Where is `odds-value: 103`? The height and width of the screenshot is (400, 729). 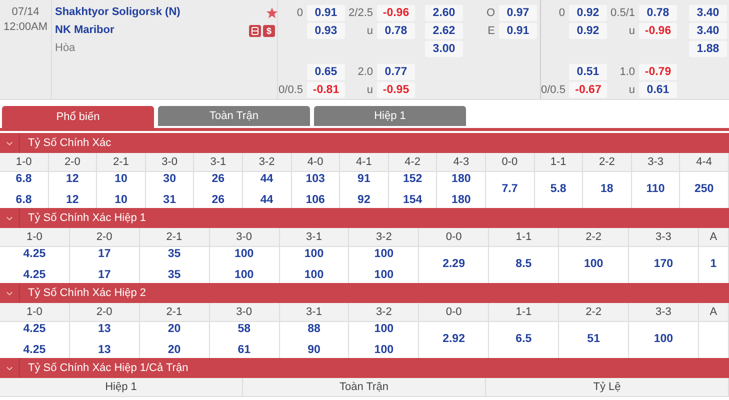 odds-value: 103 is located at coordinates (315, 179).